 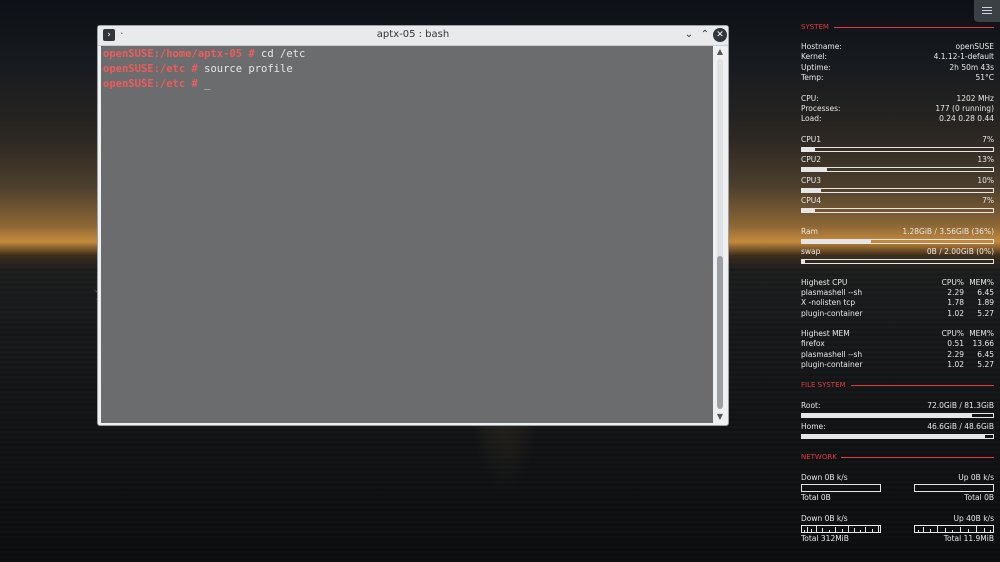 I want to click on terminal-titlebar: › · aptx-05 : bash ⌄ ⌃ ✕, so click(x=413, y=36).